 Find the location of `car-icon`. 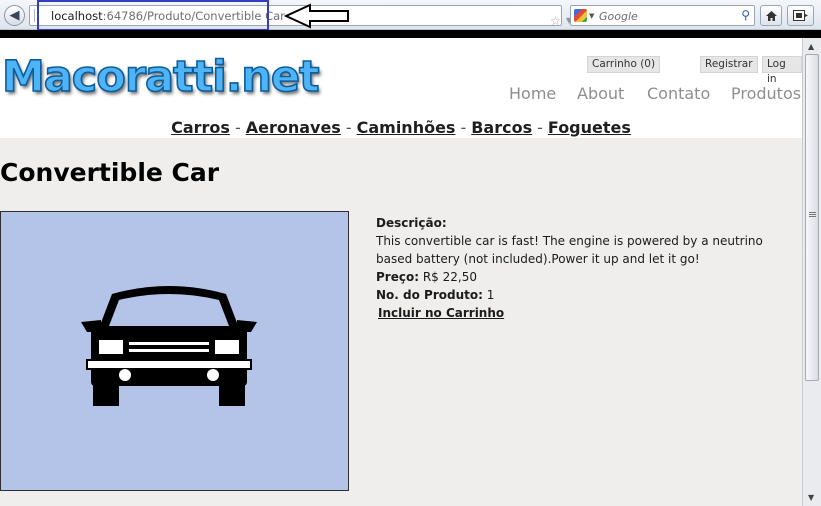

car-icon is located at coordinates (169, 346).